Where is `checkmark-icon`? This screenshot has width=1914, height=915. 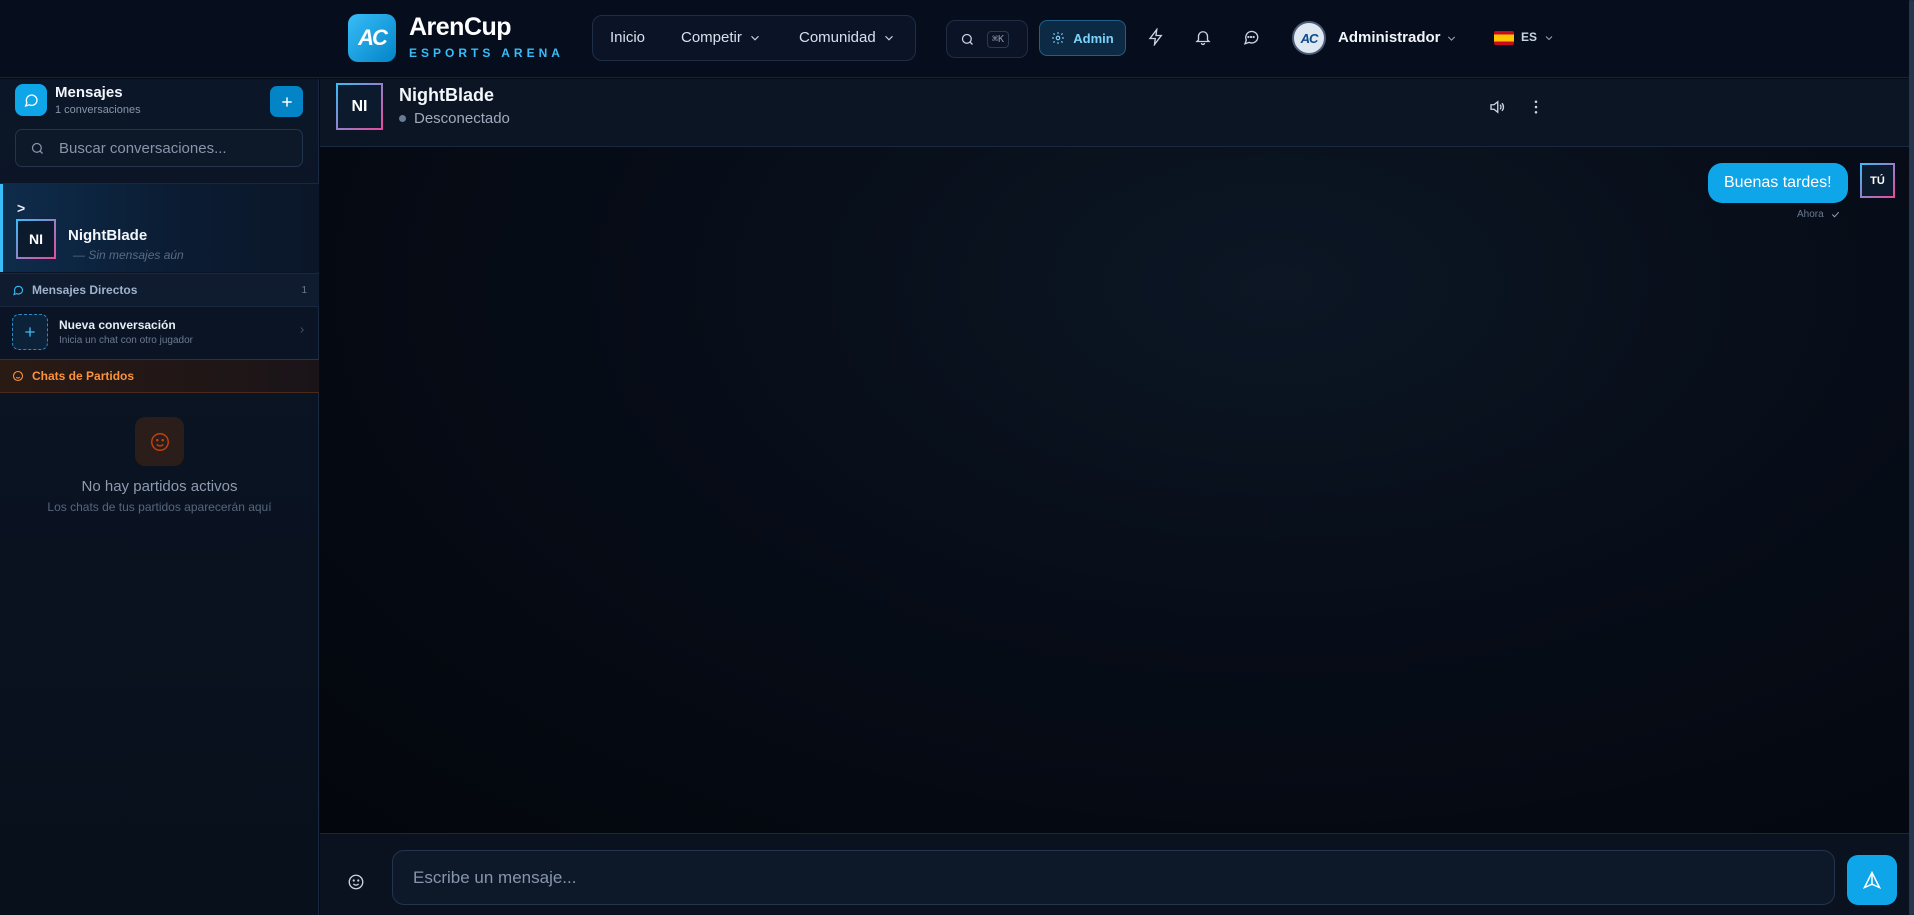 checkmark-icon is located at coordinates (1835, 214).